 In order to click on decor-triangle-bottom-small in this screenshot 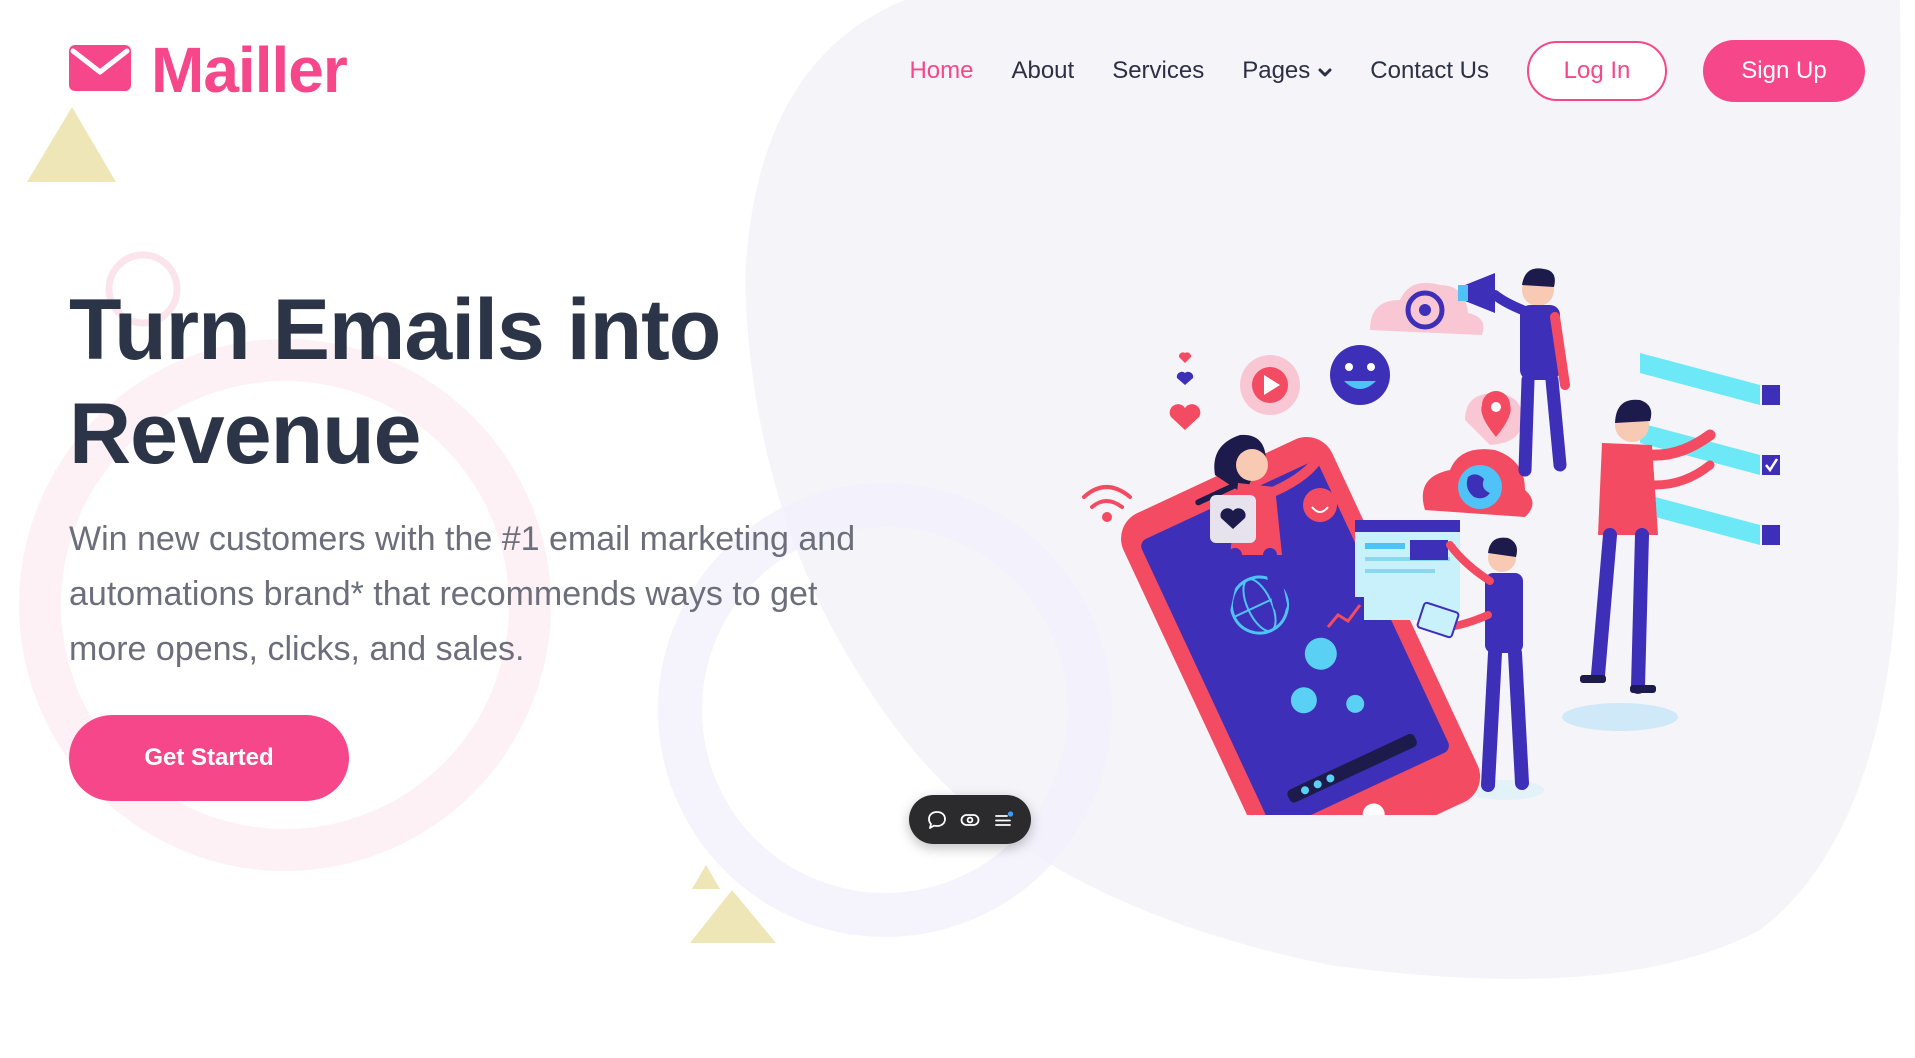, I will do `click(706, 877)`.